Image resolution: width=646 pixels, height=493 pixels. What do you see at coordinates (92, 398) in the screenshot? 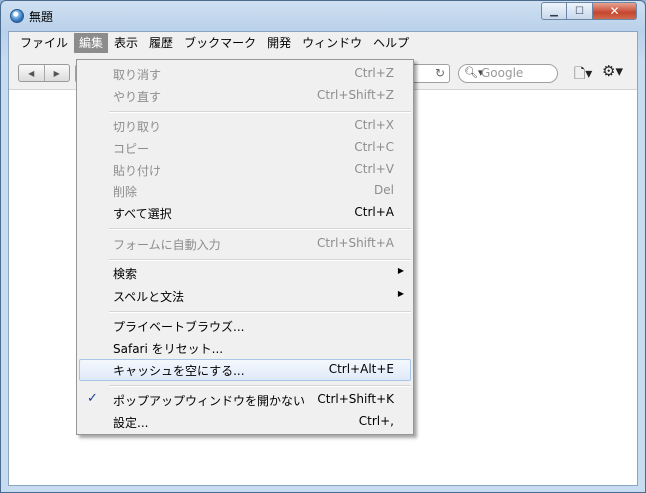
I see `checkmark-icon: ✓` at bounding box center [92, 398].